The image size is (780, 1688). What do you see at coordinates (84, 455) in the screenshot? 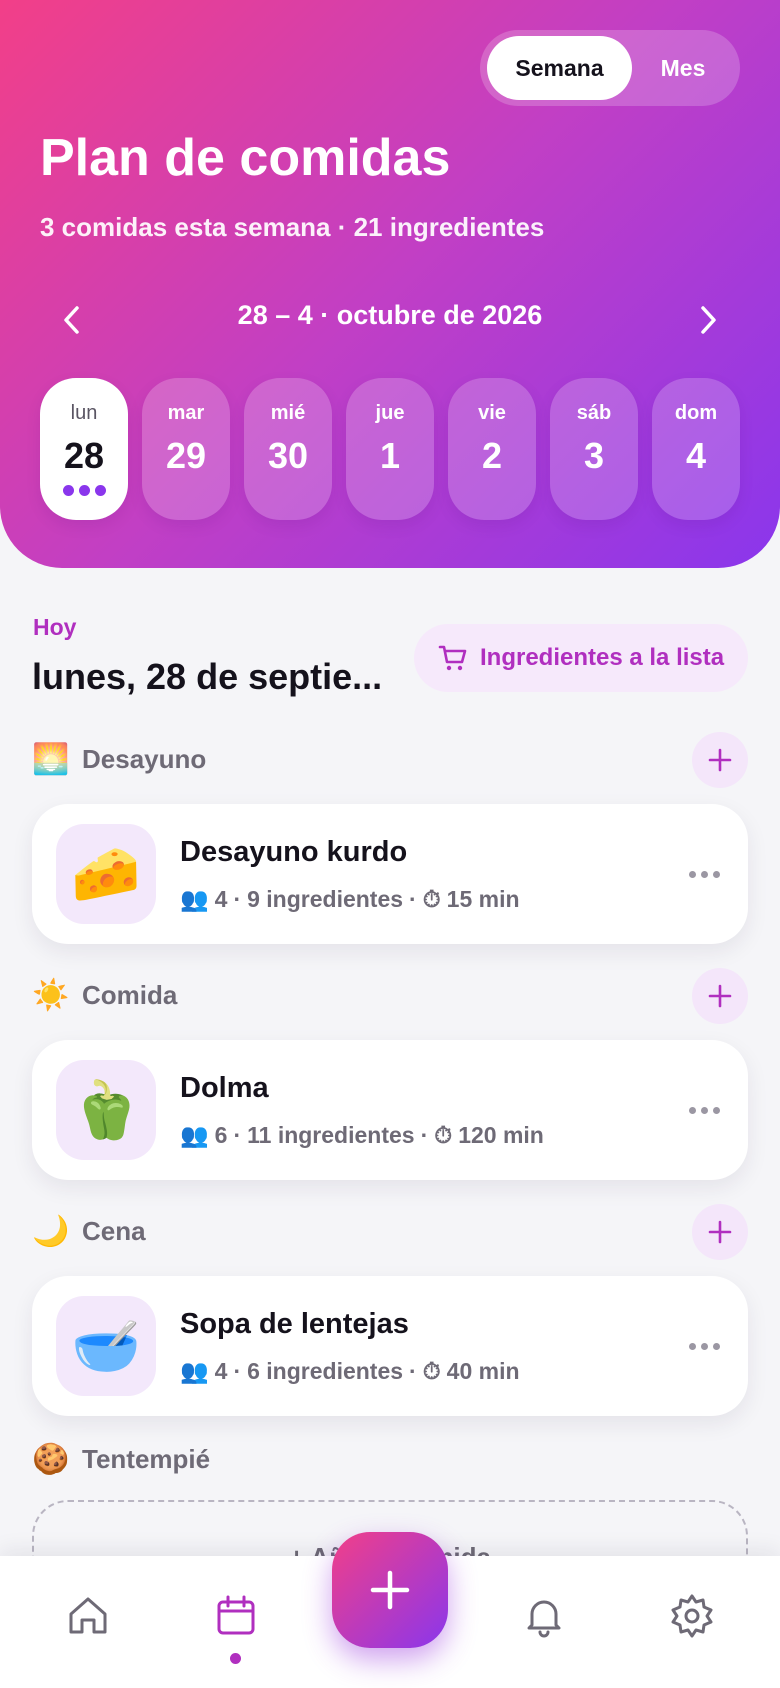
I see `day-number: 28` at bounding box center [84, 455].